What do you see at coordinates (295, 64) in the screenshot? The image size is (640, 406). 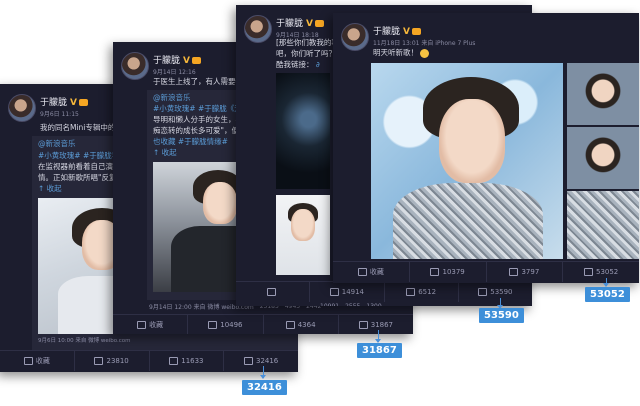 I see `post-line: 酷我链接：` at bounding box center [295, 64].